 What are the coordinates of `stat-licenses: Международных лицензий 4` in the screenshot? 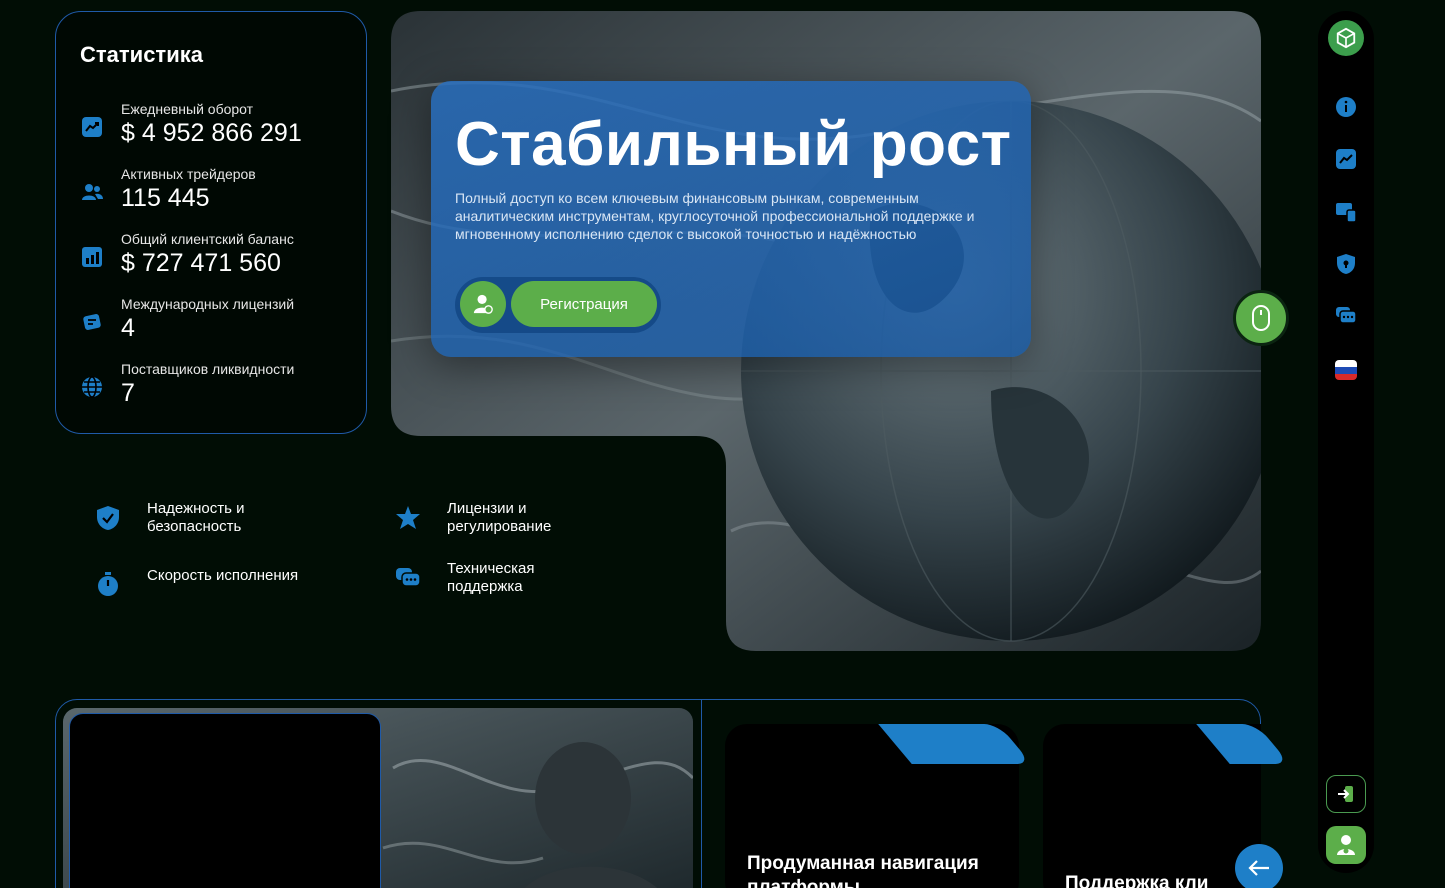 It's located at (220, 326).